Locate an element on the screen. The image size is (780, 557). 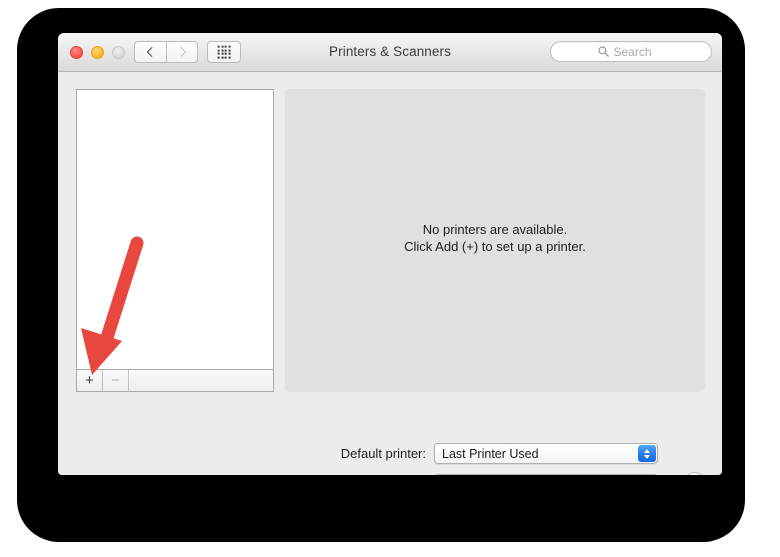
default-paper-size-row: Default paper size: A4 is located at coordinates (462, 474).